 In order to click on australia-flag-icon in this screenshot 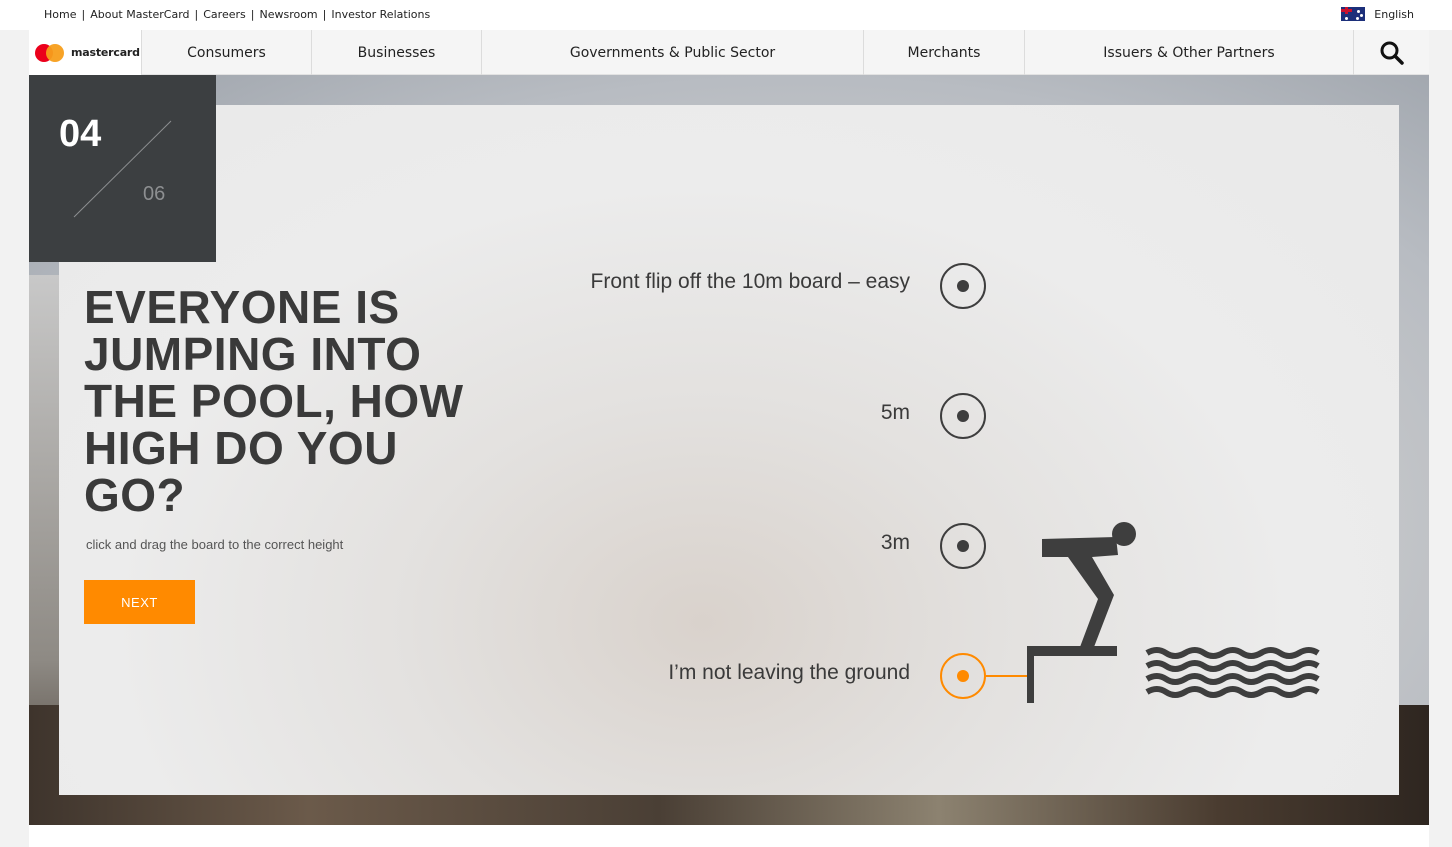, I will do `click(1353, 14)`.